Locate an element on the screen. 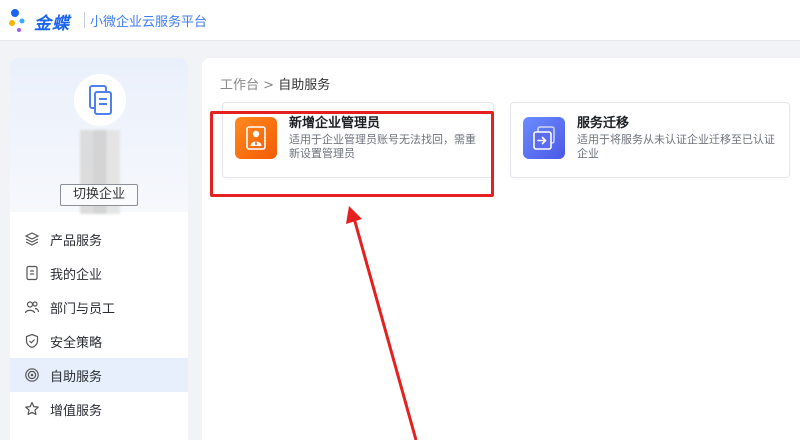 The width and height of the screenshot is (800, 440). shield-icon is located at coordinates (32, 341).